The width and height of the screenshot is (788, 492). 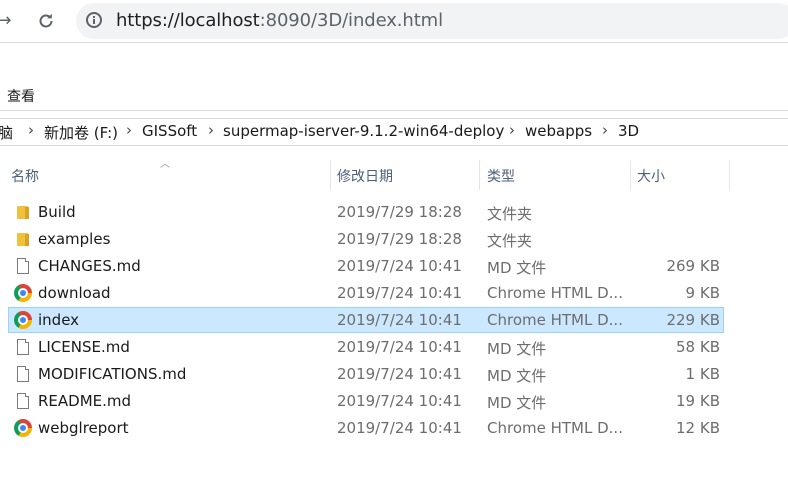 I want to click on file-name: index, so click(x=59, y=320).